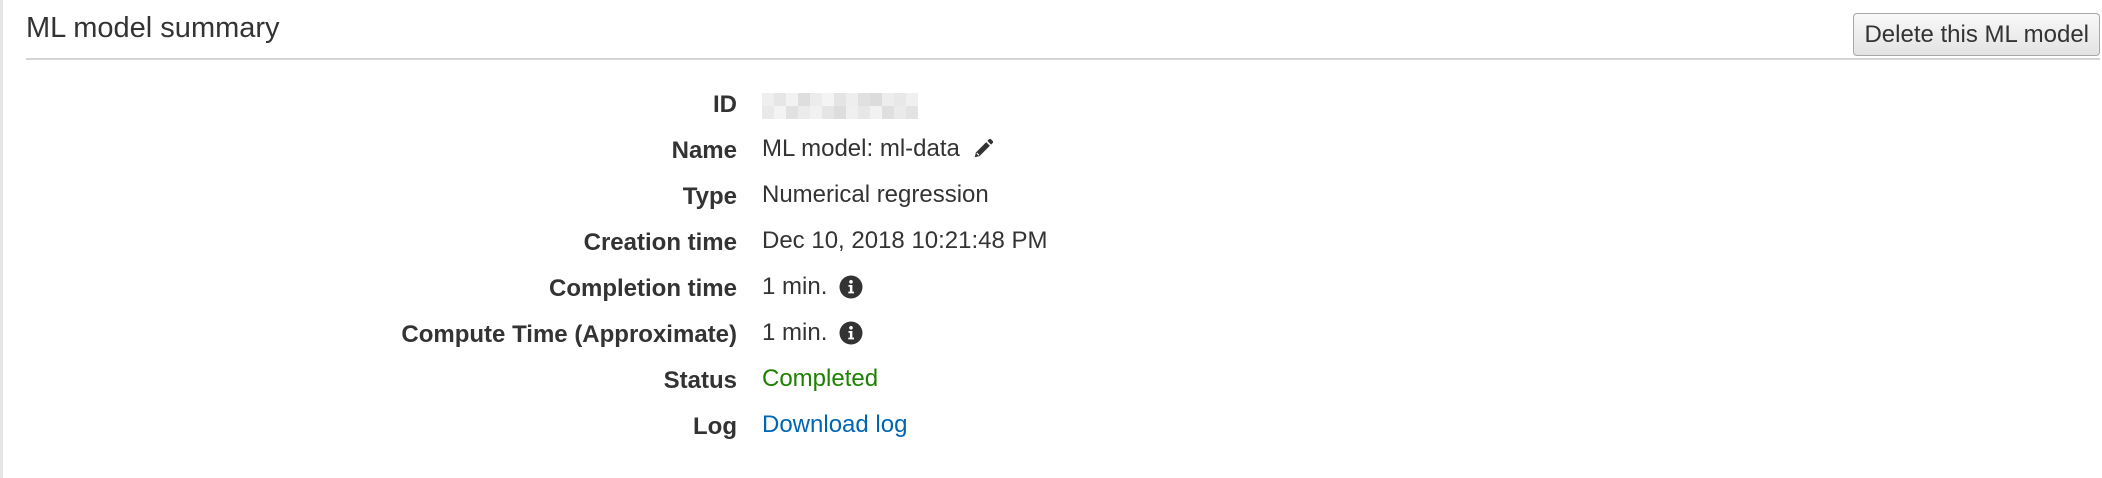 This screenshot has height=478, width=2102. I want to click on delete-model-button: Delete this ML model, so click(1976, 34).